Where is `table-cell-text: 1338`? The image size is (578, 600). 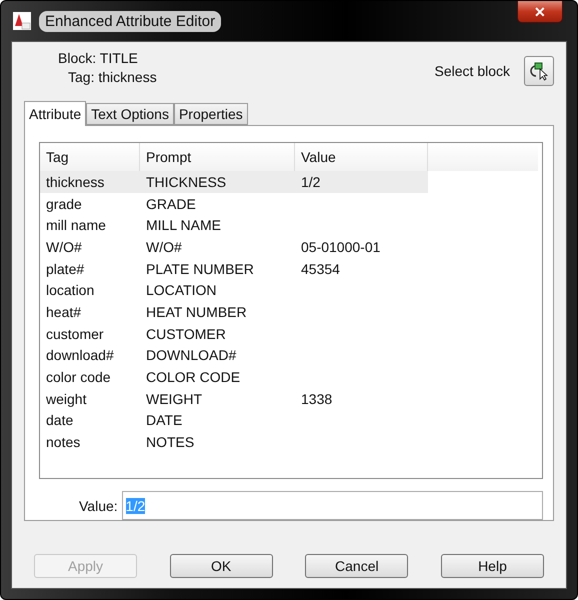
table-cell-text: 1338 is located at coordinates (317, 399).